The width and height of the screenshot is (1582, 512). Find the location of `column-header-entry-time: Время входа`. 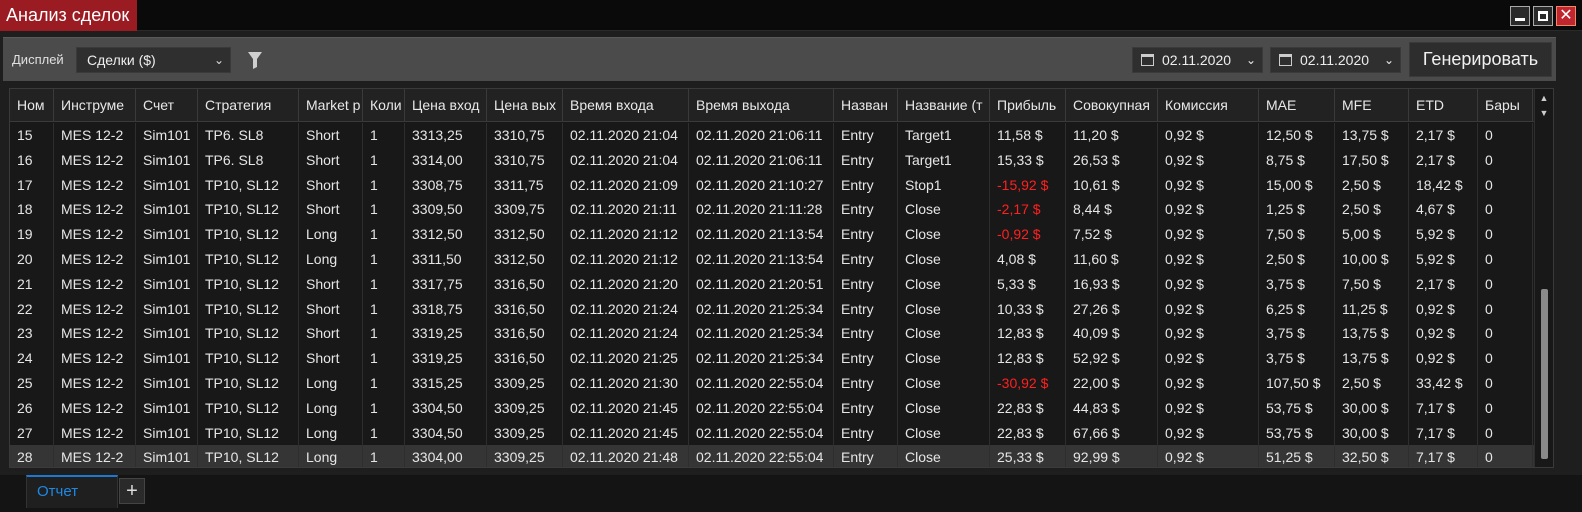

column-header-entry-time: Время входа is located at coordinates (626, 105).